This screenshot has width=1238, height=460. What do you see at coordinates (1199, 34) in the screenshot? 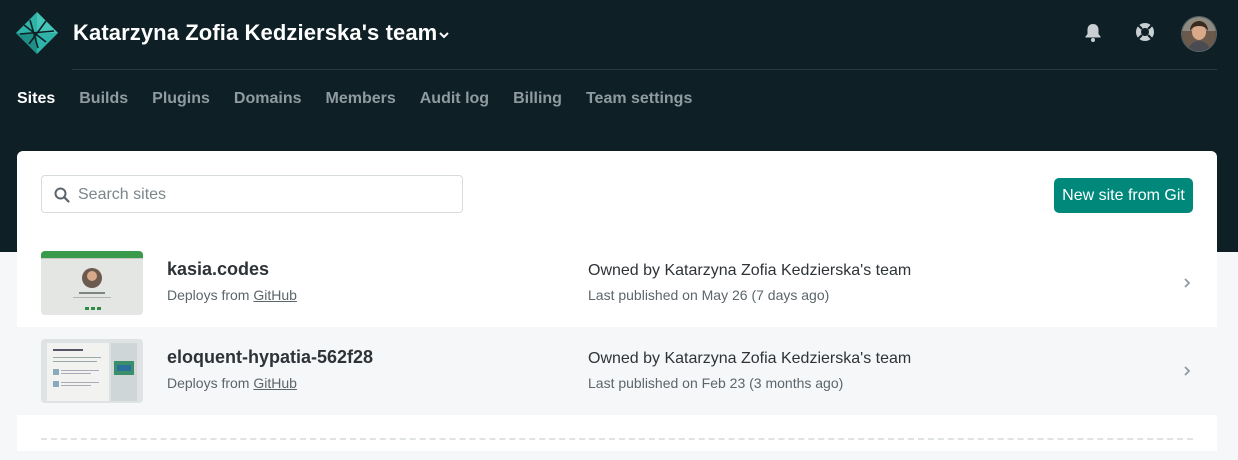
I see `user-avatar` at bounding box center [1199, 34].